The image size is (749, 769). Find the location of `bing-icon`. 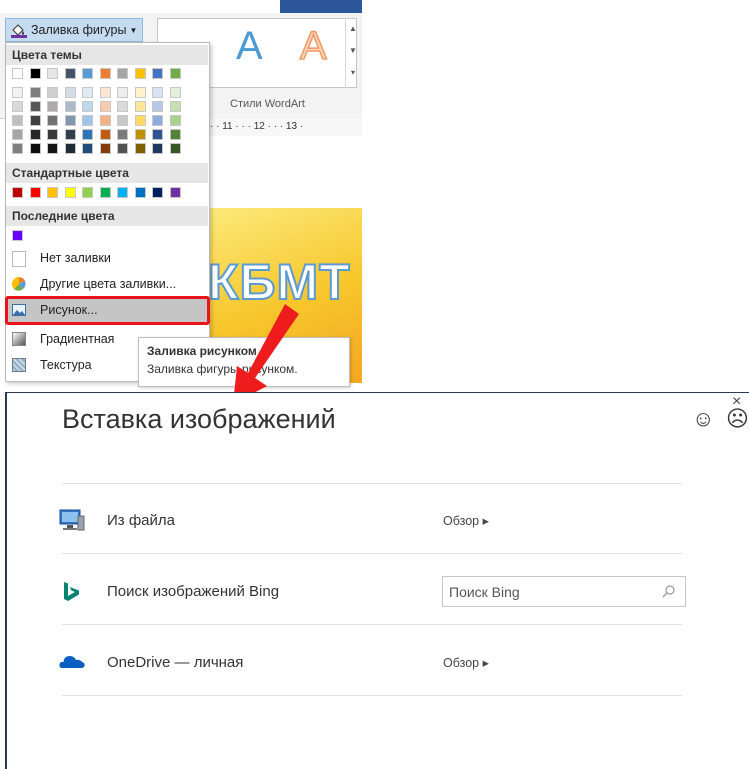

bing-icon is located at coordinates (71, 591).